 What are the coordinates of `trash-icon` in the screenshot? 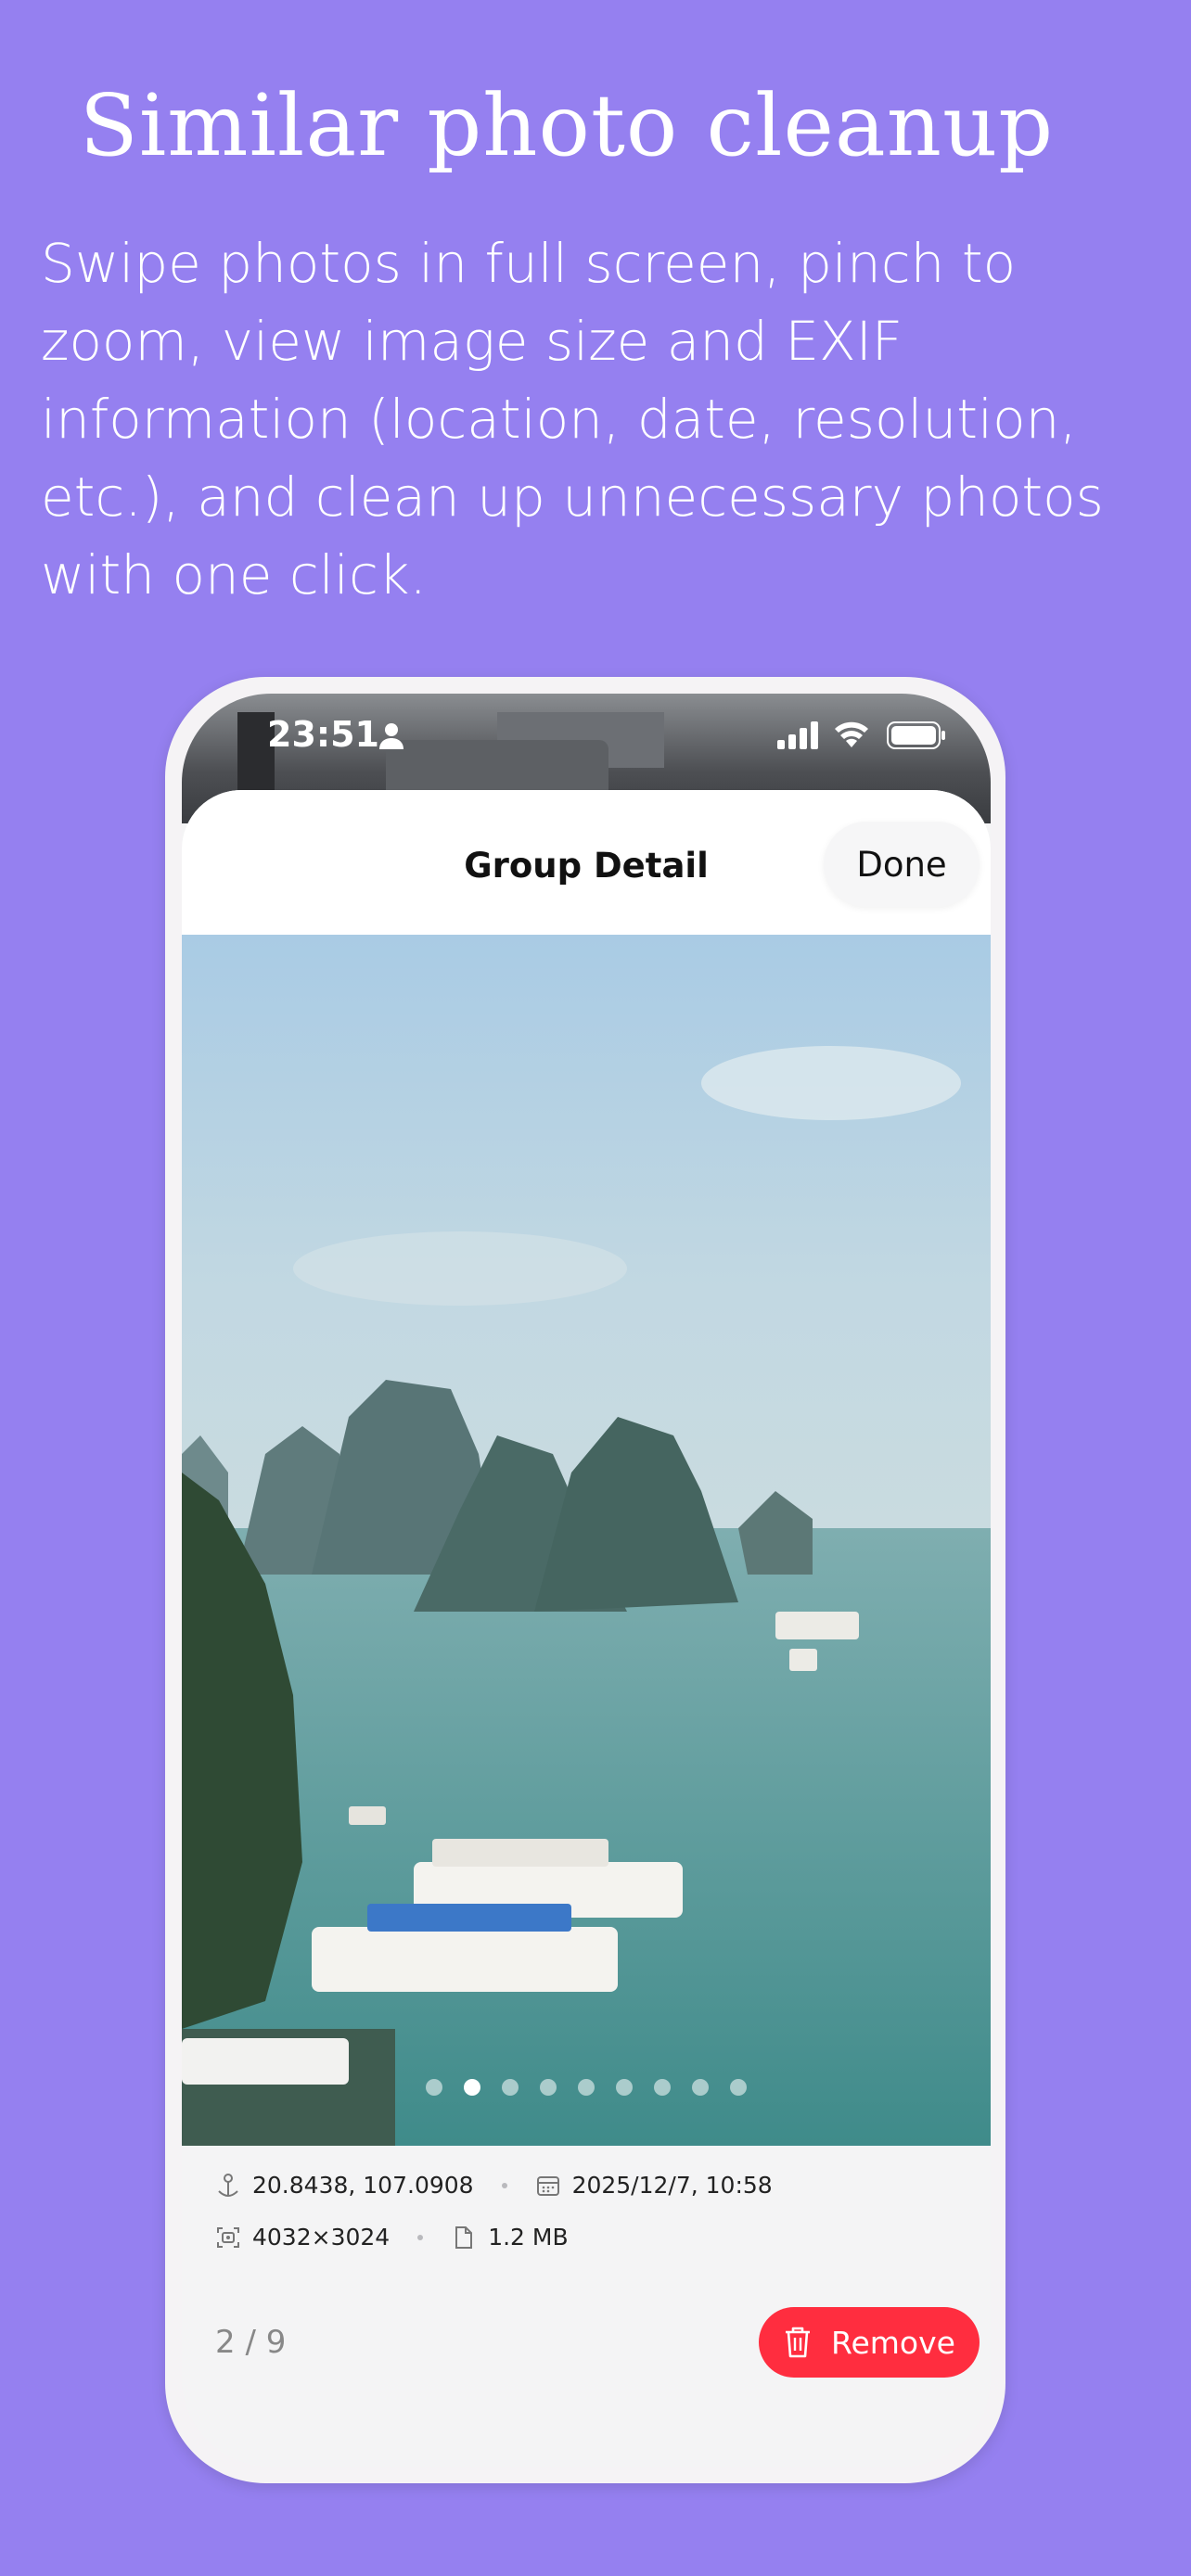 It's located at (798, 2342).